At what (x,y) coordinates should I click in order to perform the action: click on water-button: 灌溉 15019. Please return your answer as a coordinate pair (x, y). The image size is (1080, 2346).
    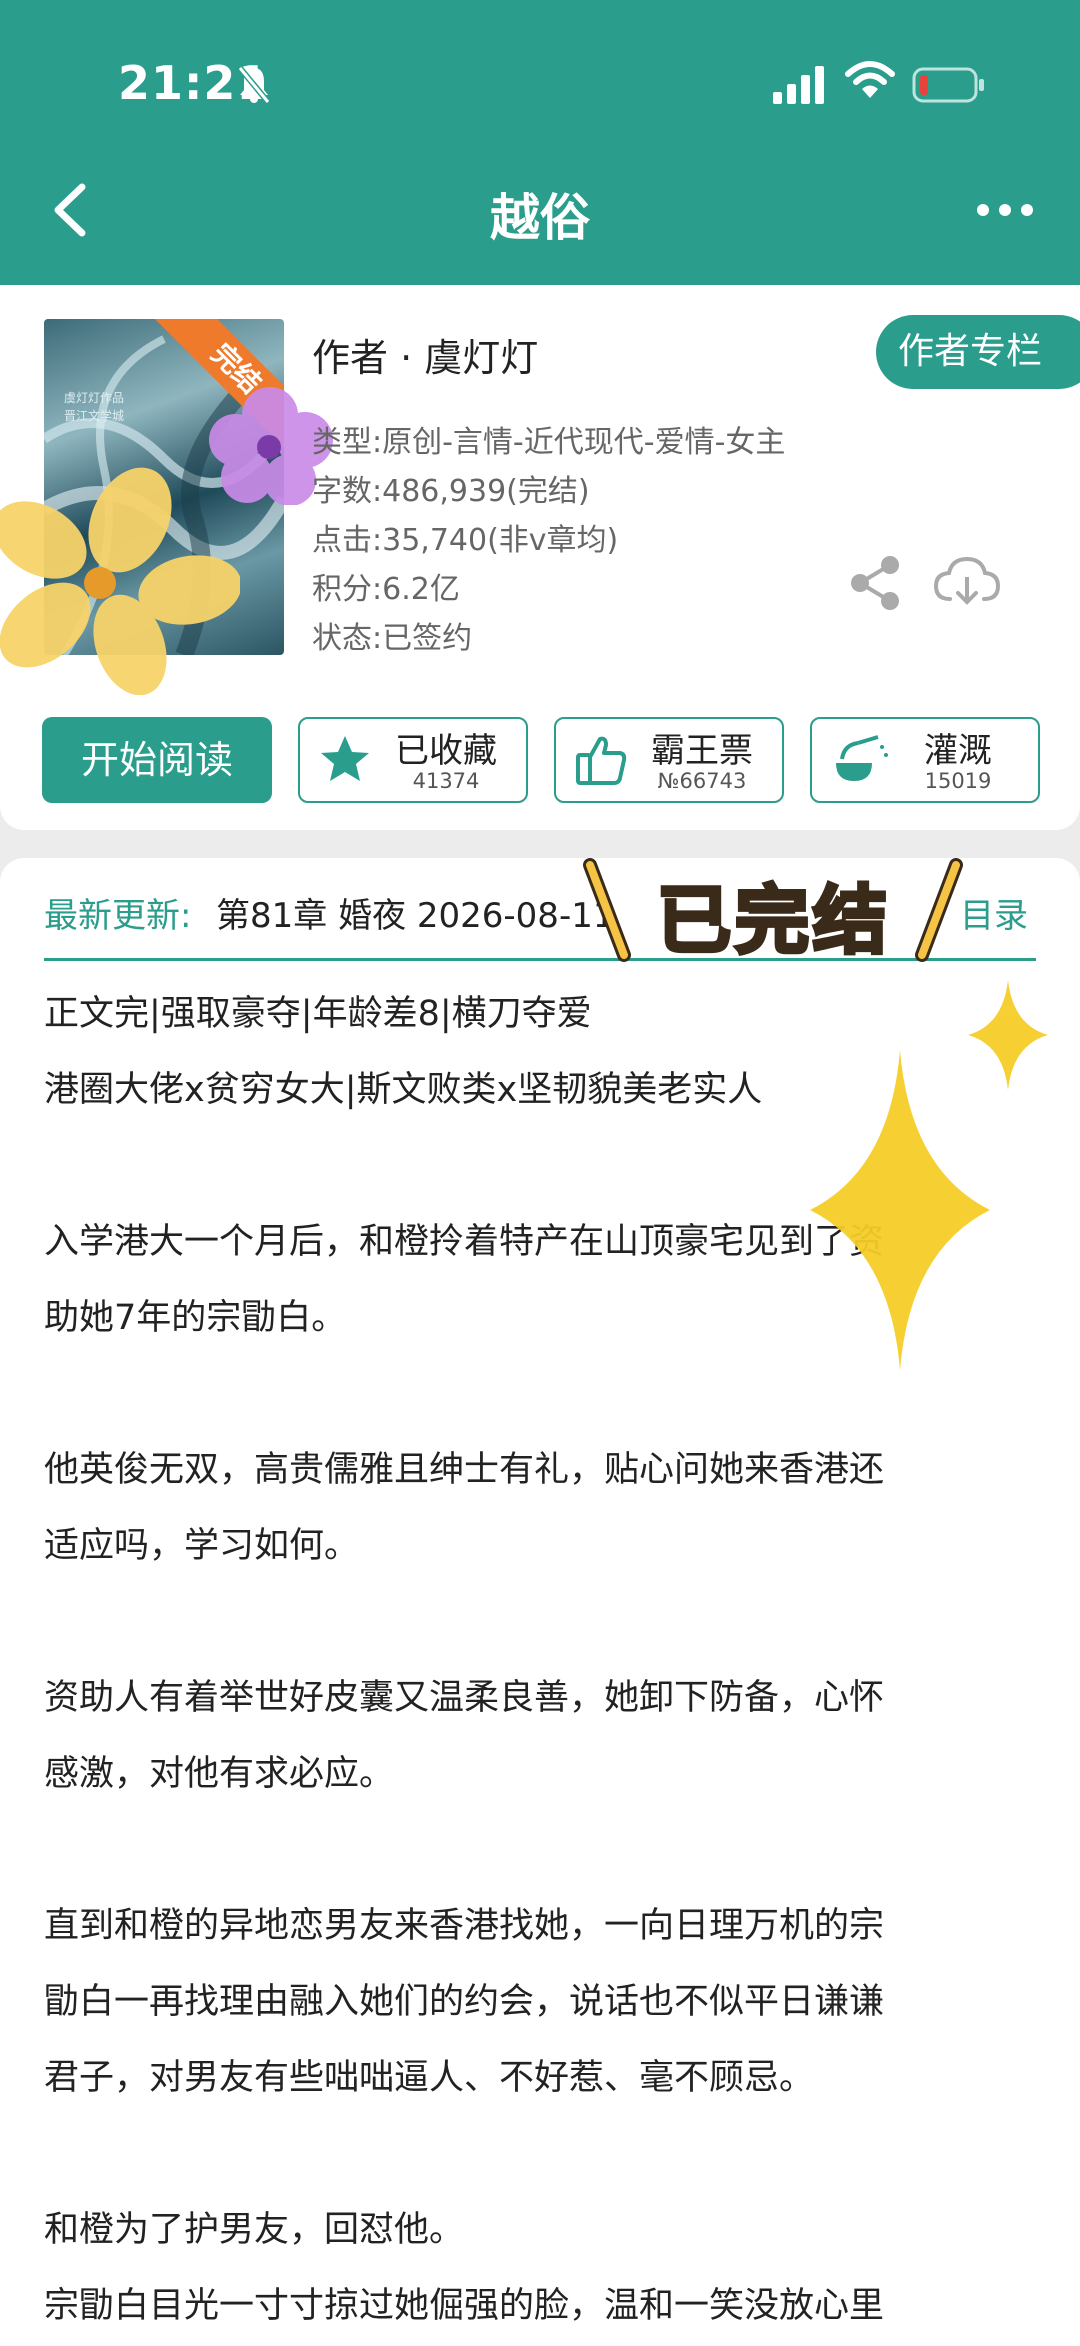
    Looking at the image, I should click on (925, 760).